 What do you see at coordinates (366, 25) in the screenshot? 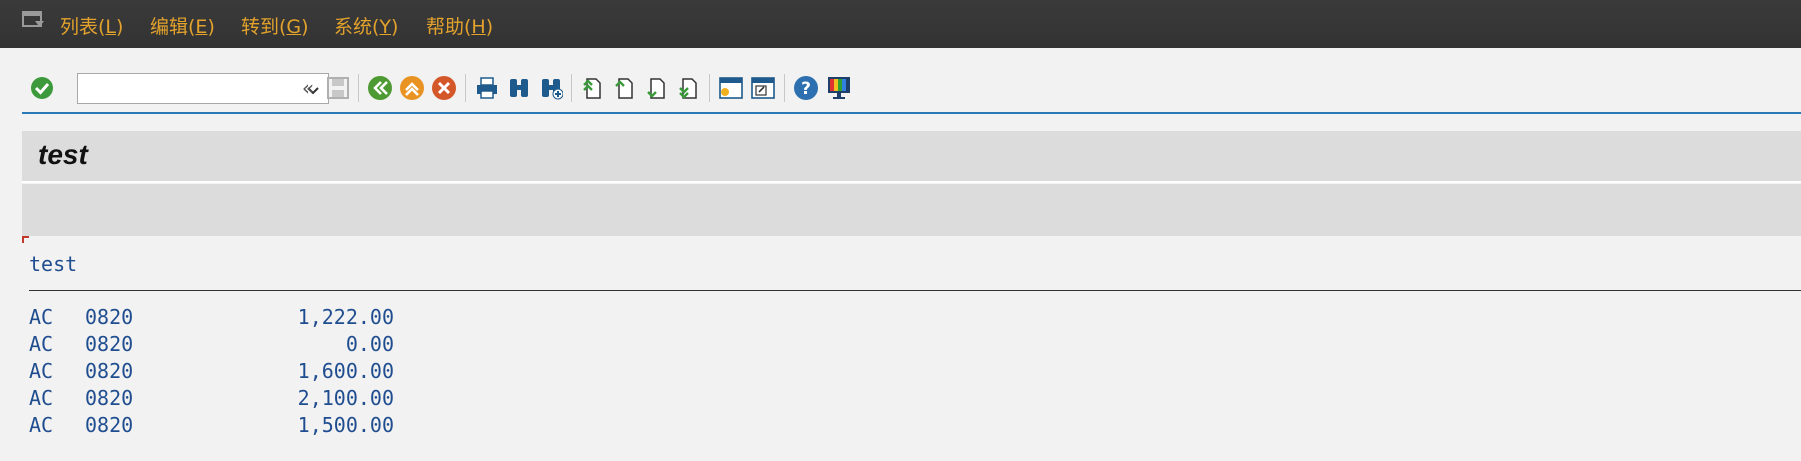
I see `menu-item-system: 系统(Y)` at bounding box center [366, 25].